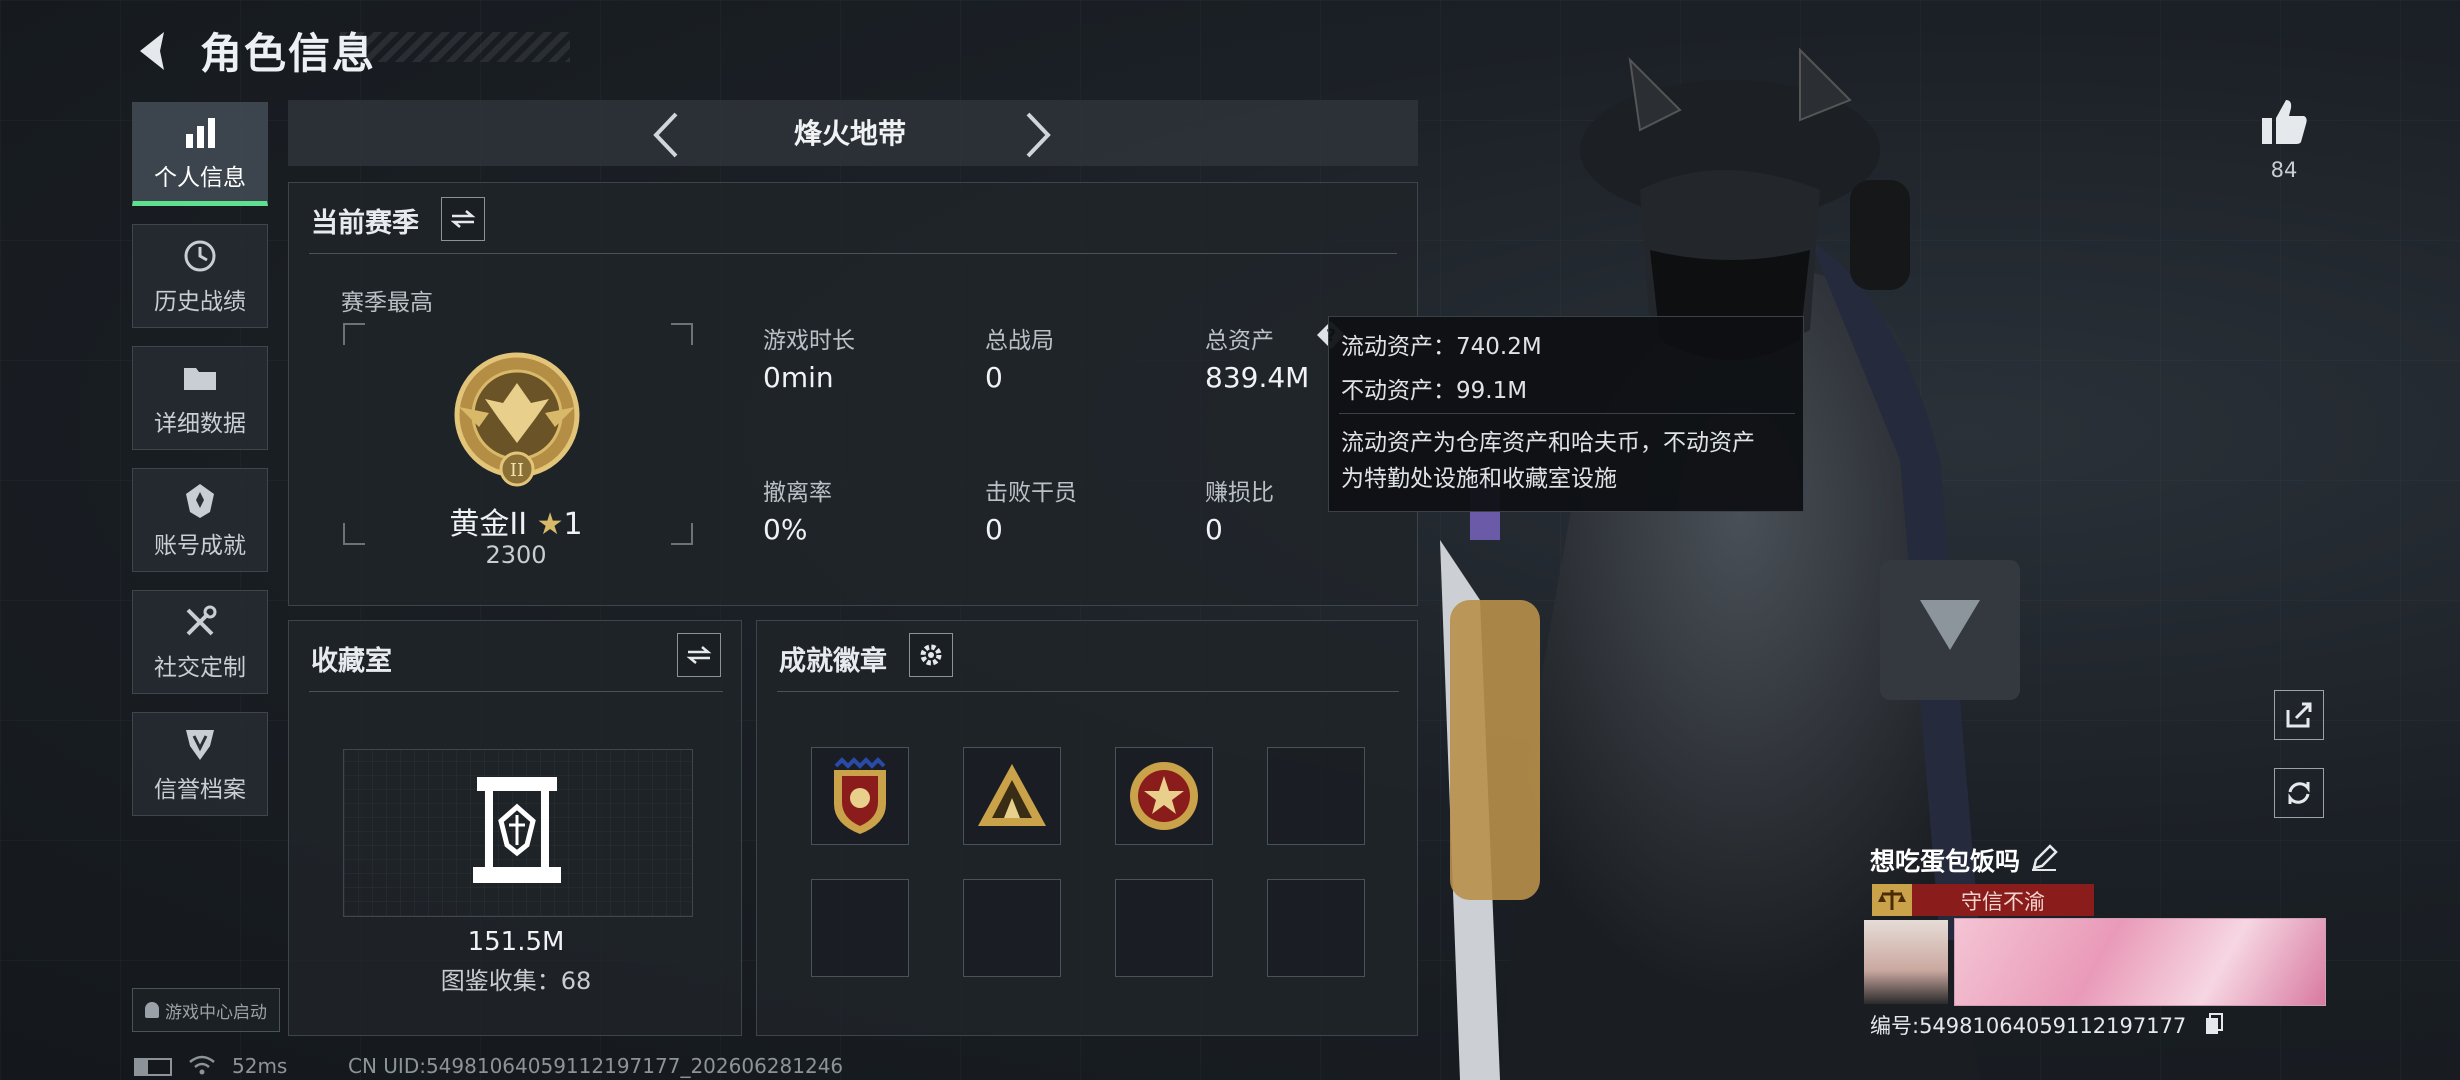  Describe the element at coordinates (1945, 861) in the screenshot. I see `player-name: 想吃蛋包饭吗` at that location.